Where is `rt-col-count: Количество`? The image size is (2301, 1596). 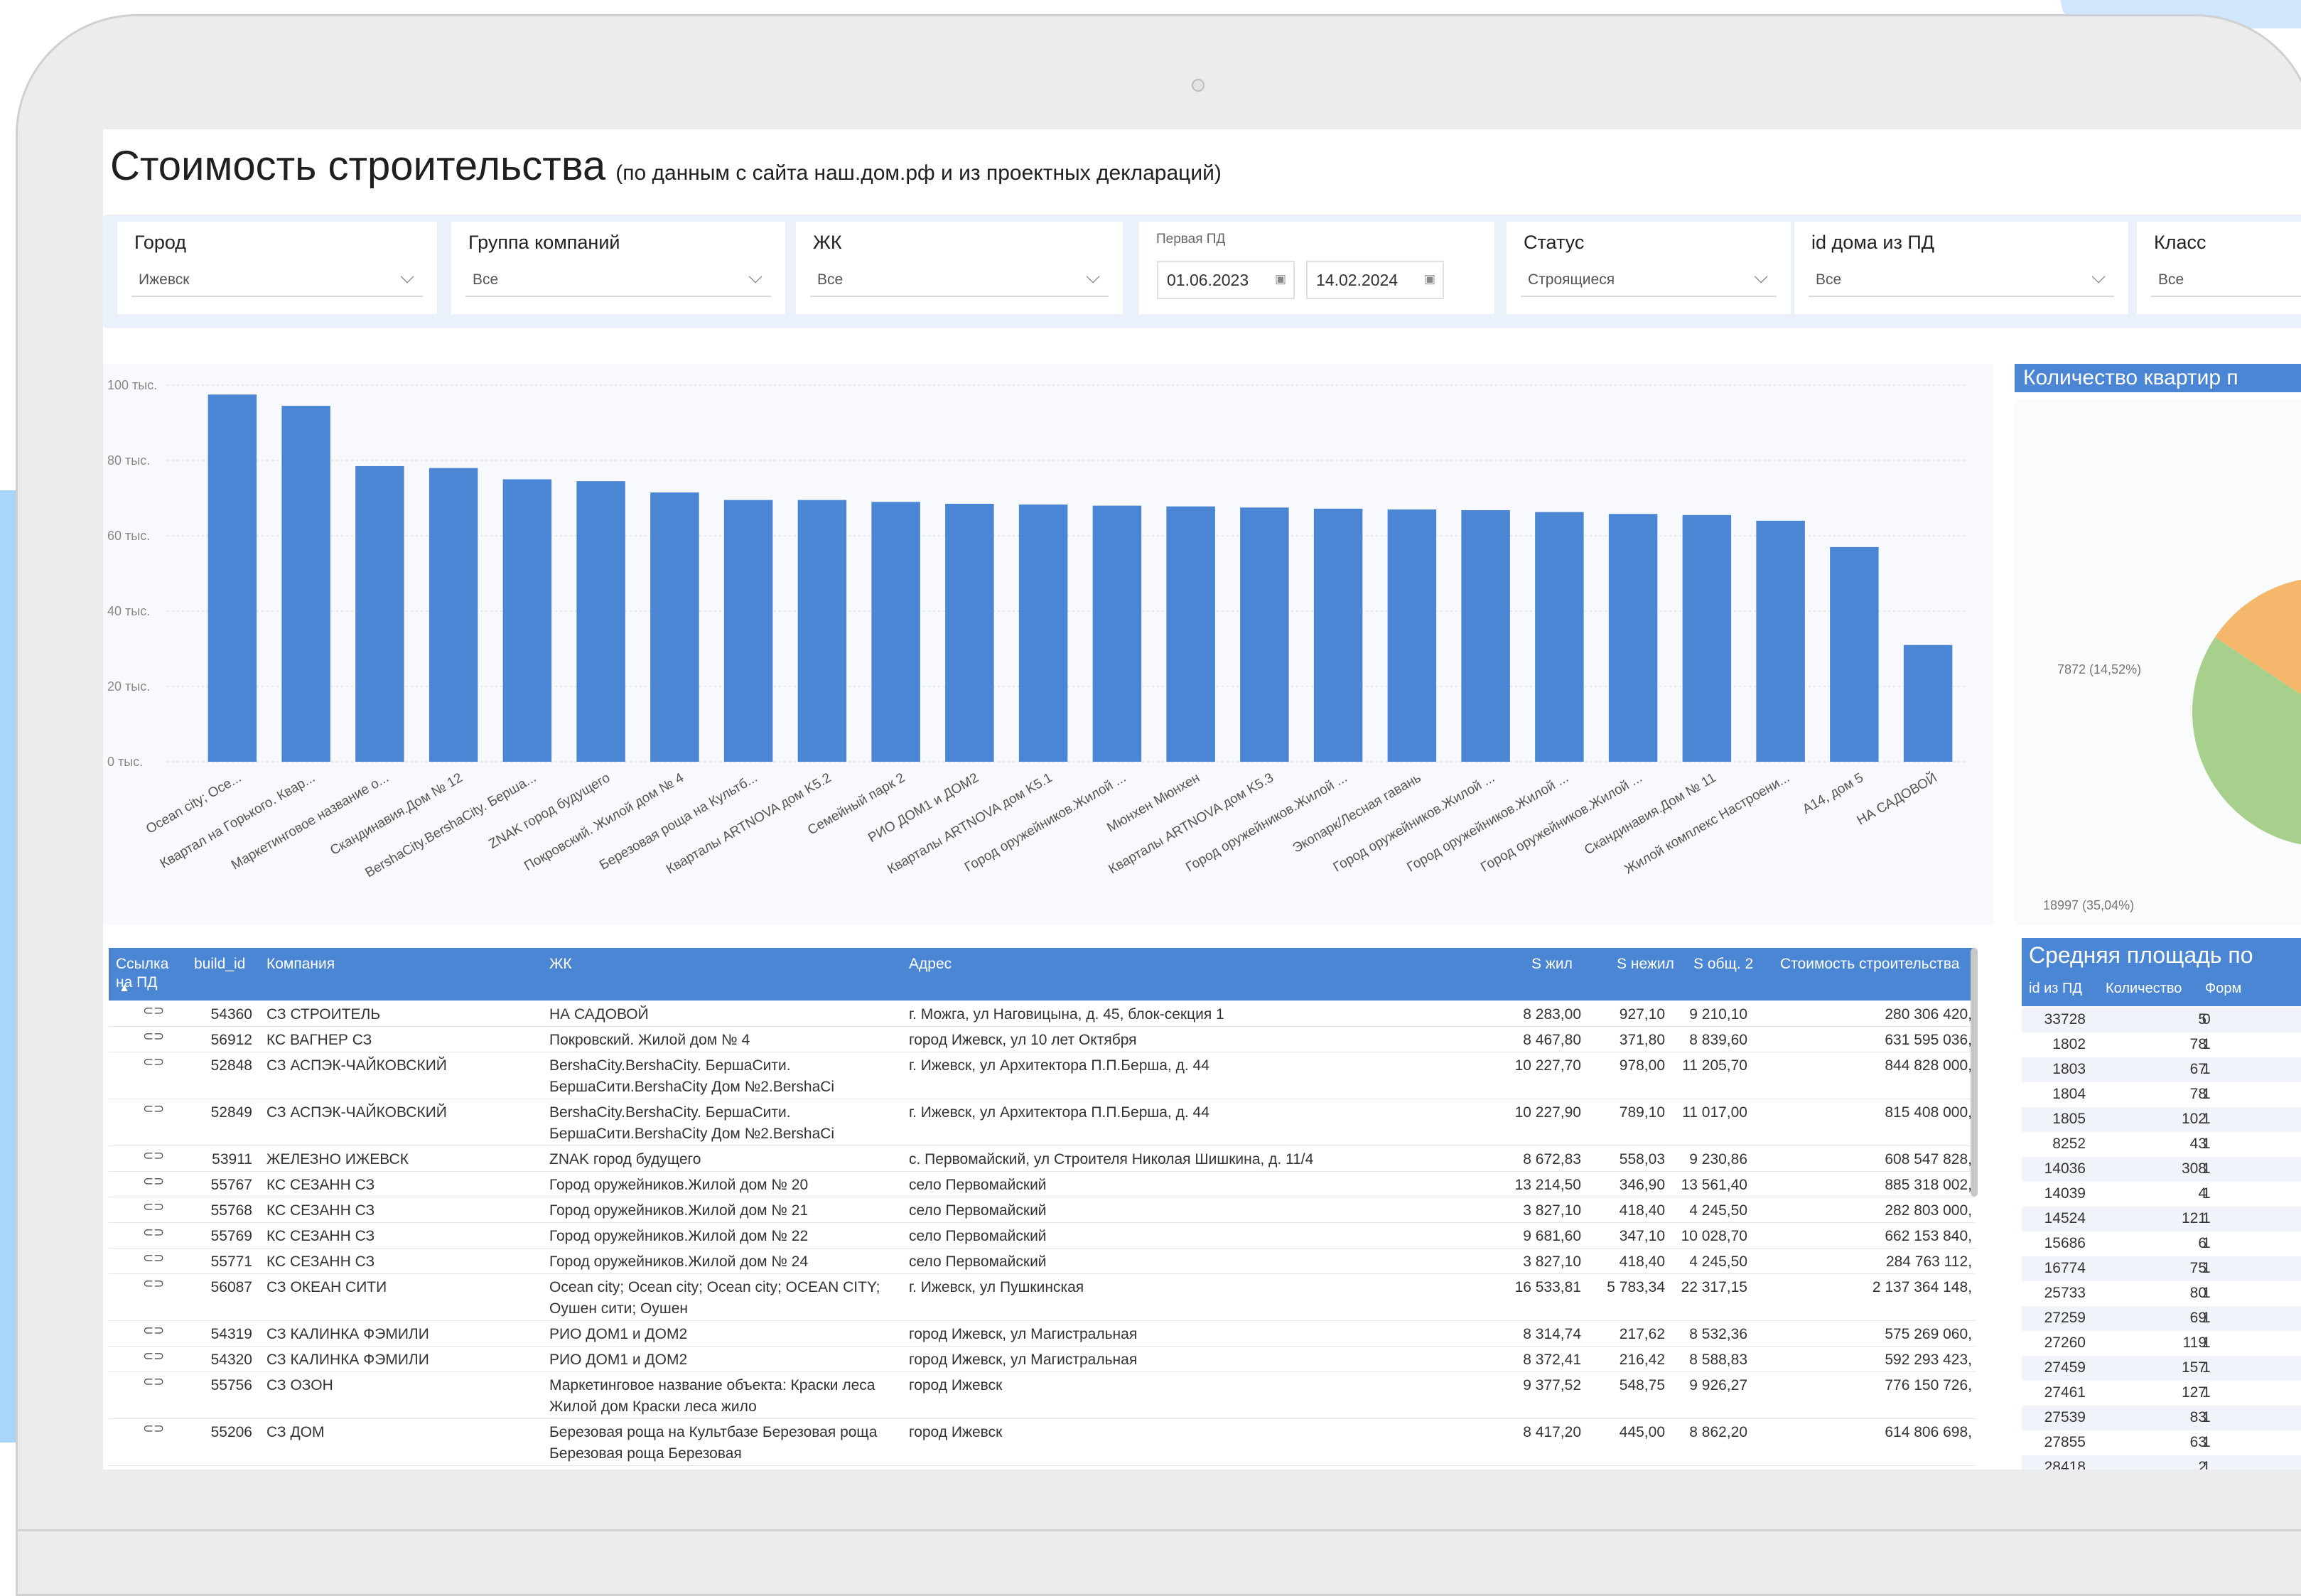 rt-col-count: Количество is located at coordinates (2144, 989).